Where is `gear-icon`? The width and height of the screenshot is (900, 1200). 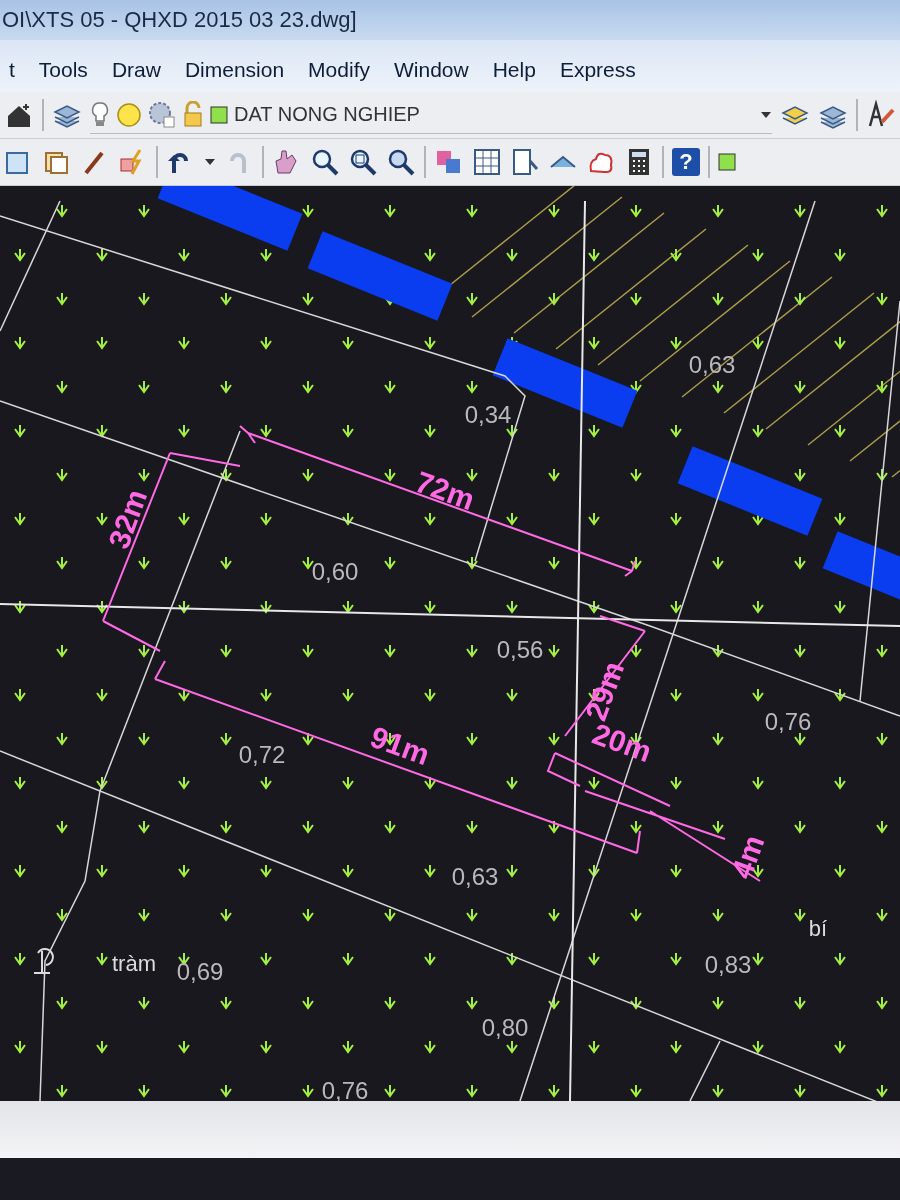 gear-icon is located at coordinates (162, 114).